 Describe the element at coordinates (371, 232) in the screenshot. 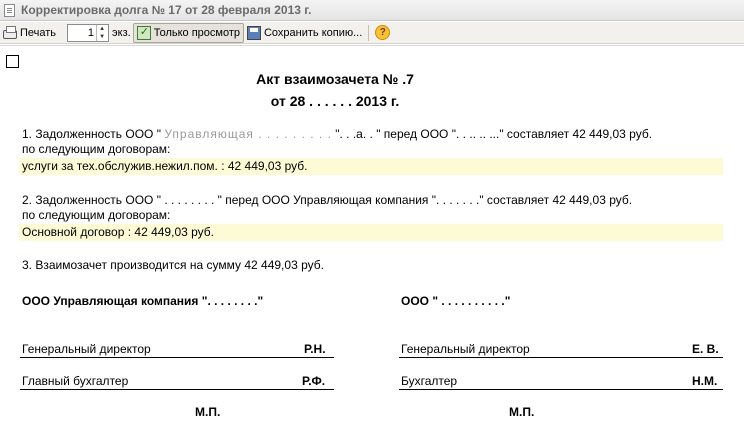

I see `paragraph-2-contract: Основной договор : 42 449,03 руб.` at that location.